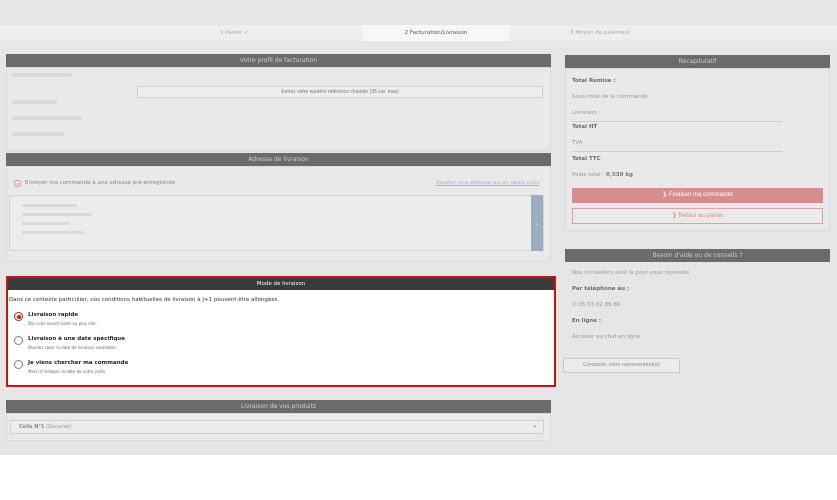 The image size is (837, 500). What do you see at coordinates (487, 183) in the screenshot?
I see `add-address-link: Ajouter une adresse ou un relais colis` at bounding box center [487, 183].